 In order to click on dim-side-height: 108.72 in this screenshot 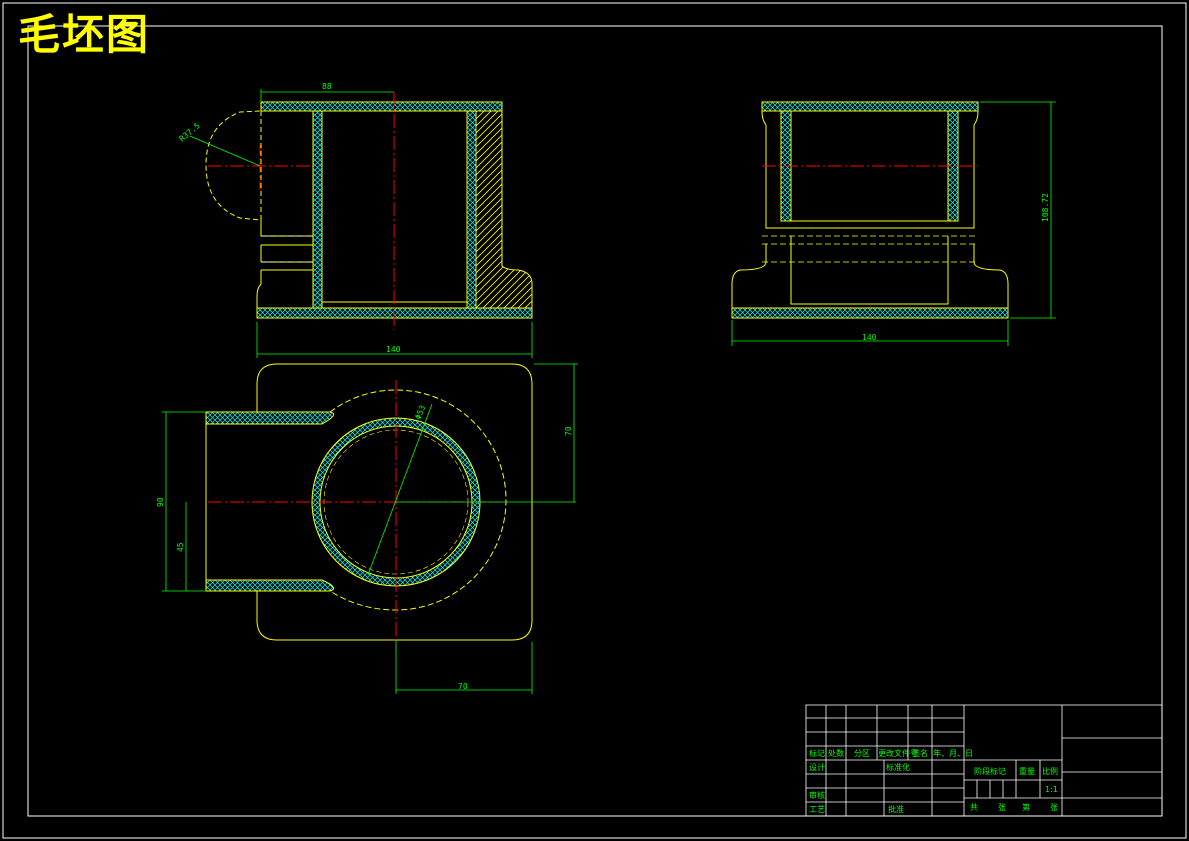, I will do `click(1045, 207)`.